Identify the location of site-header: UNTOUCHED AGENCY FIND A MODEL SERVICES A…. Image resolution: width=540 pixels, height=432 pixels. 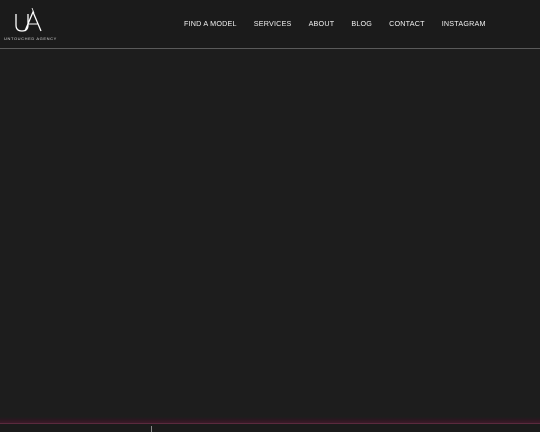
(270, 24).